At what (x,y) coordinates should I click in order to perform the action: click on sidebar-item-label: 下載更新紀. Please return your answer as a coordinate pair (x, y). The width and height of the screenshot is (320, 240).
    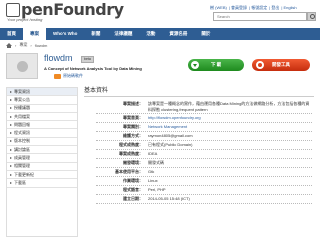
    Looking at the image, I should click on (24, 174).